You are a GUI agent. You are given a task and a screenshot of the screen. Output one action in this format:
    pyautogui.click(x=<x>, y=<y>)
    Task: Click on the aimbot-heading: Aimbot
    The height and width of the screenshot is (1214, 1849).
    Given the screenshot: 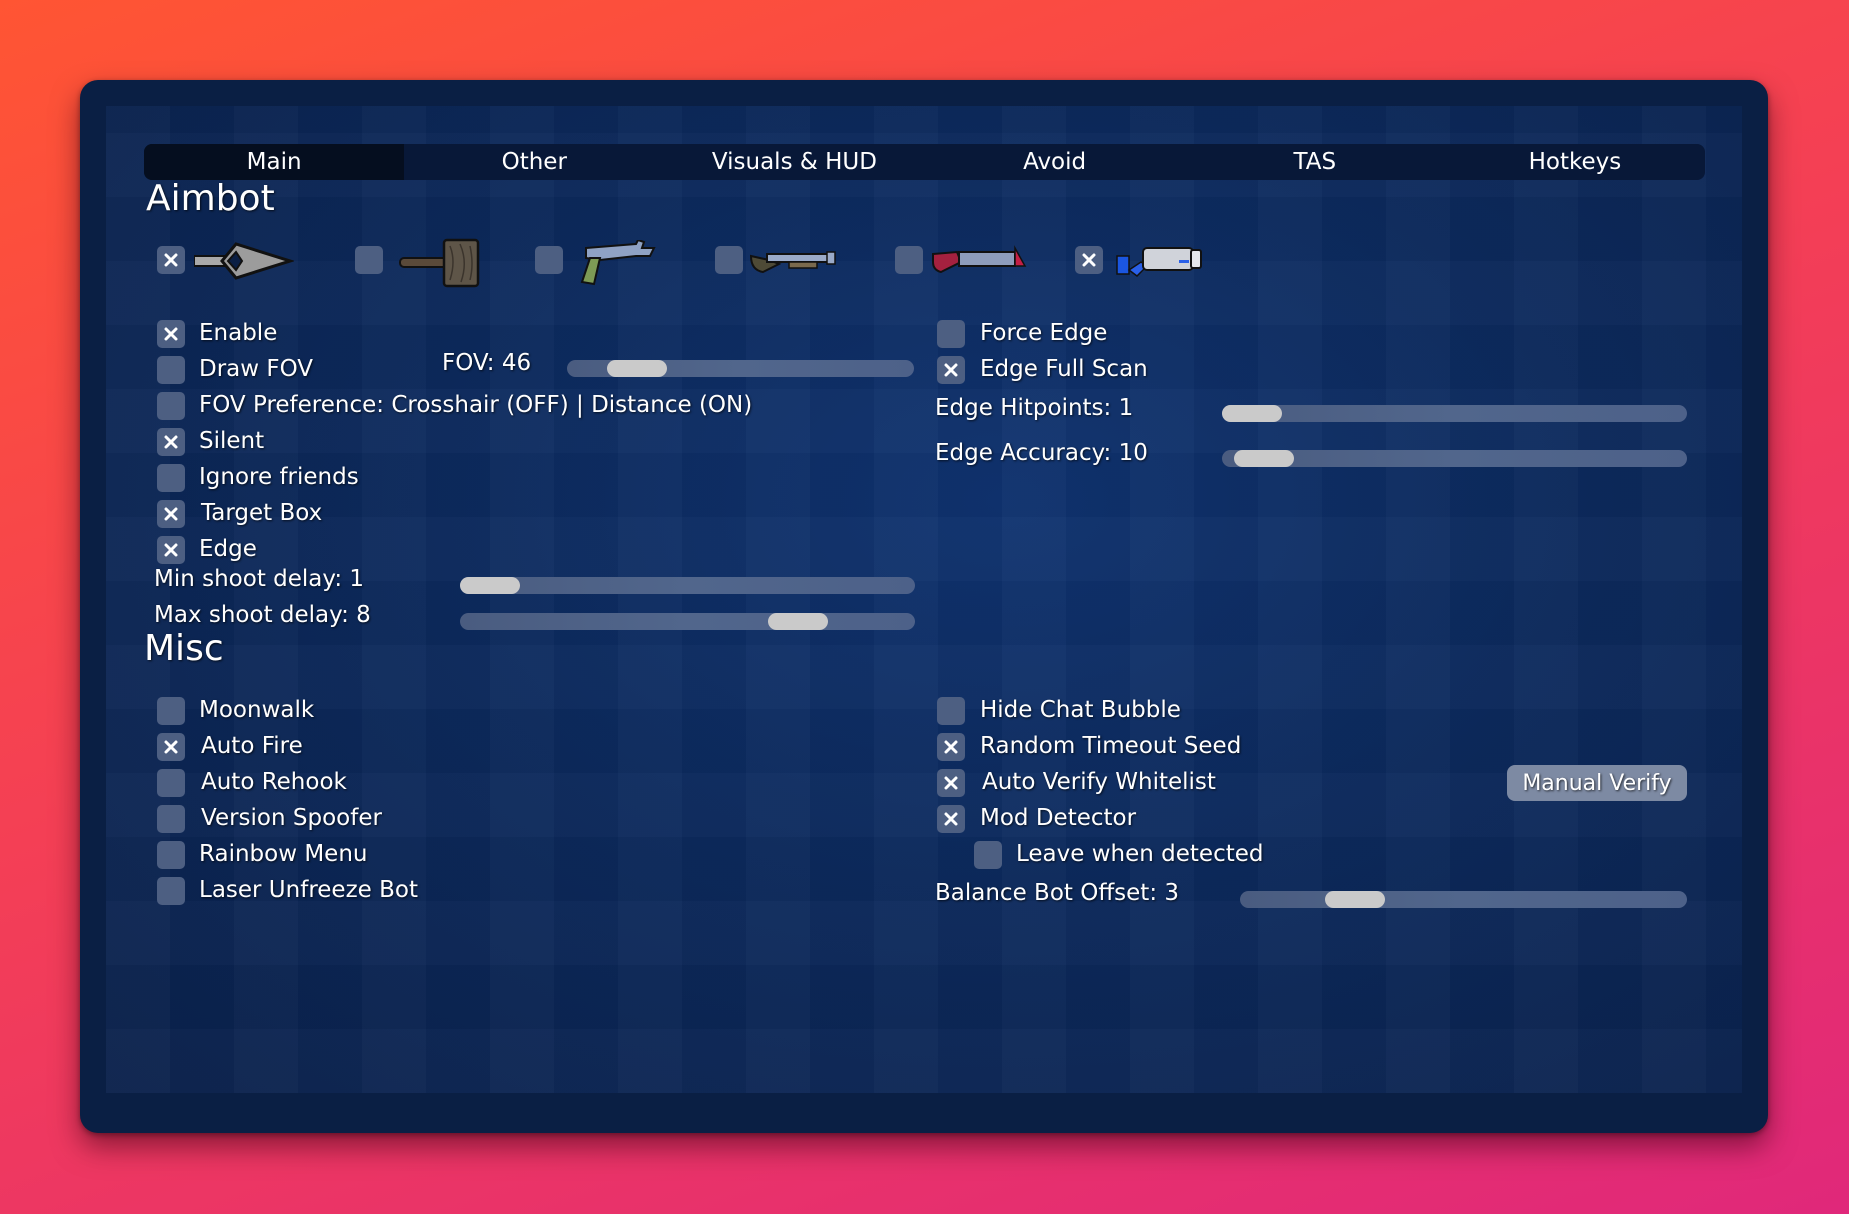 What is the action you would take?
    pyautogui.click(x=210, y=198)
    